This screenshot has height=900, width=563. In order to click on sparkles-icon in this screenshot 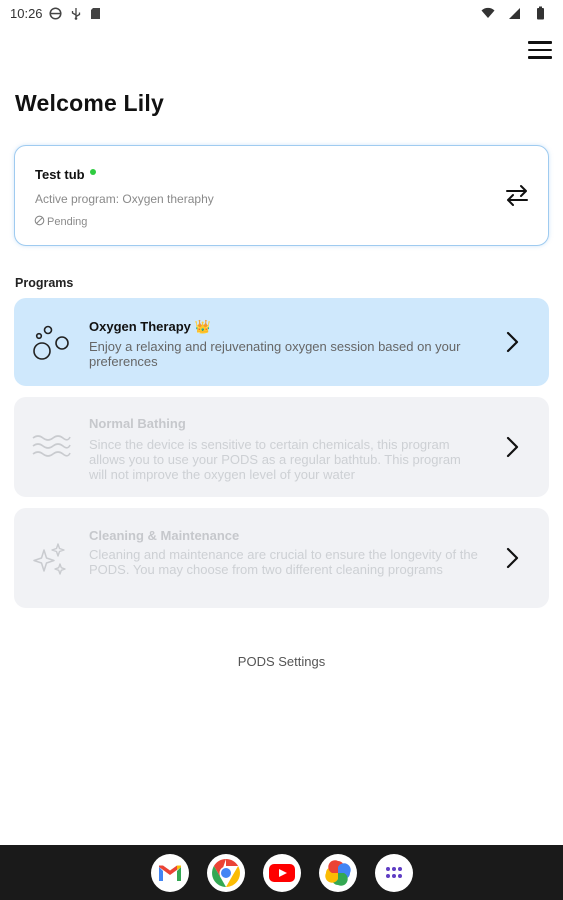, I will do `click(51, 561)`.